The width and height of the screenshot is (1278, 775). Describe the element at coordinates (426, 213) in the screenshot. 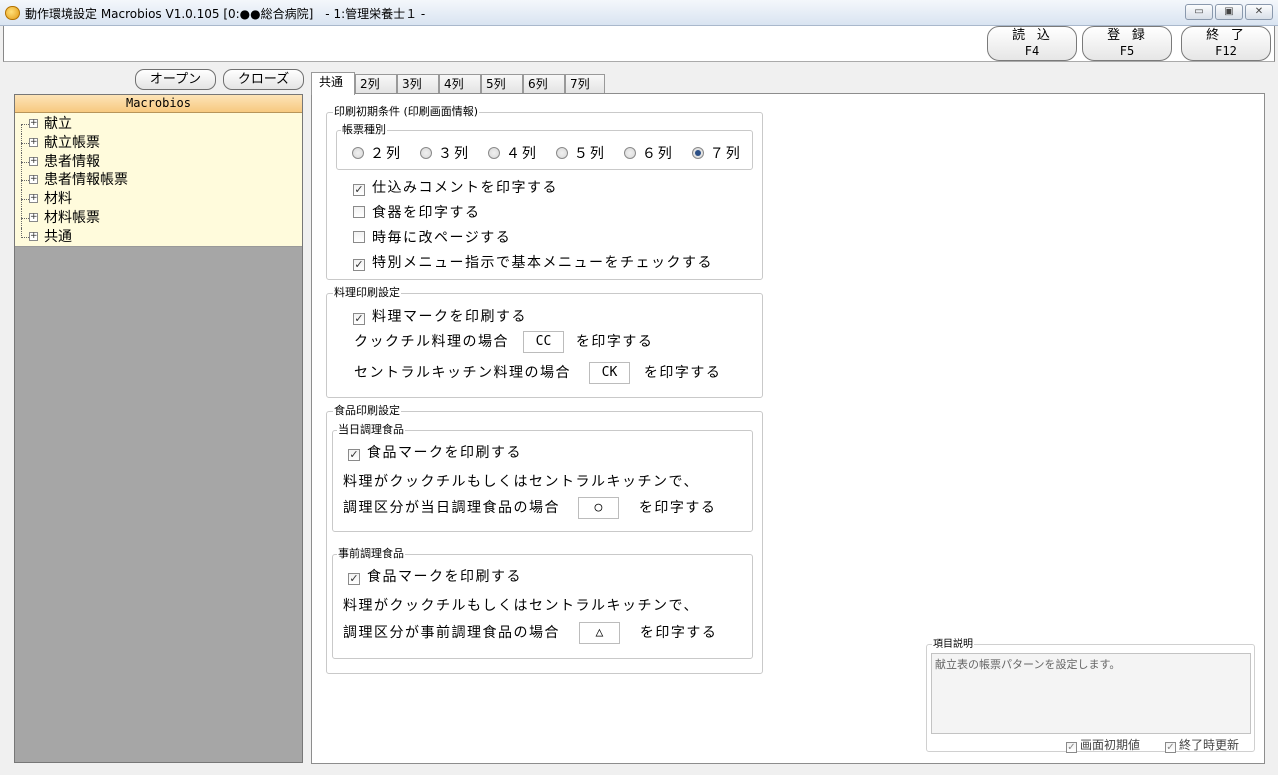

I see `check-label: 食器を印字する` at that location.